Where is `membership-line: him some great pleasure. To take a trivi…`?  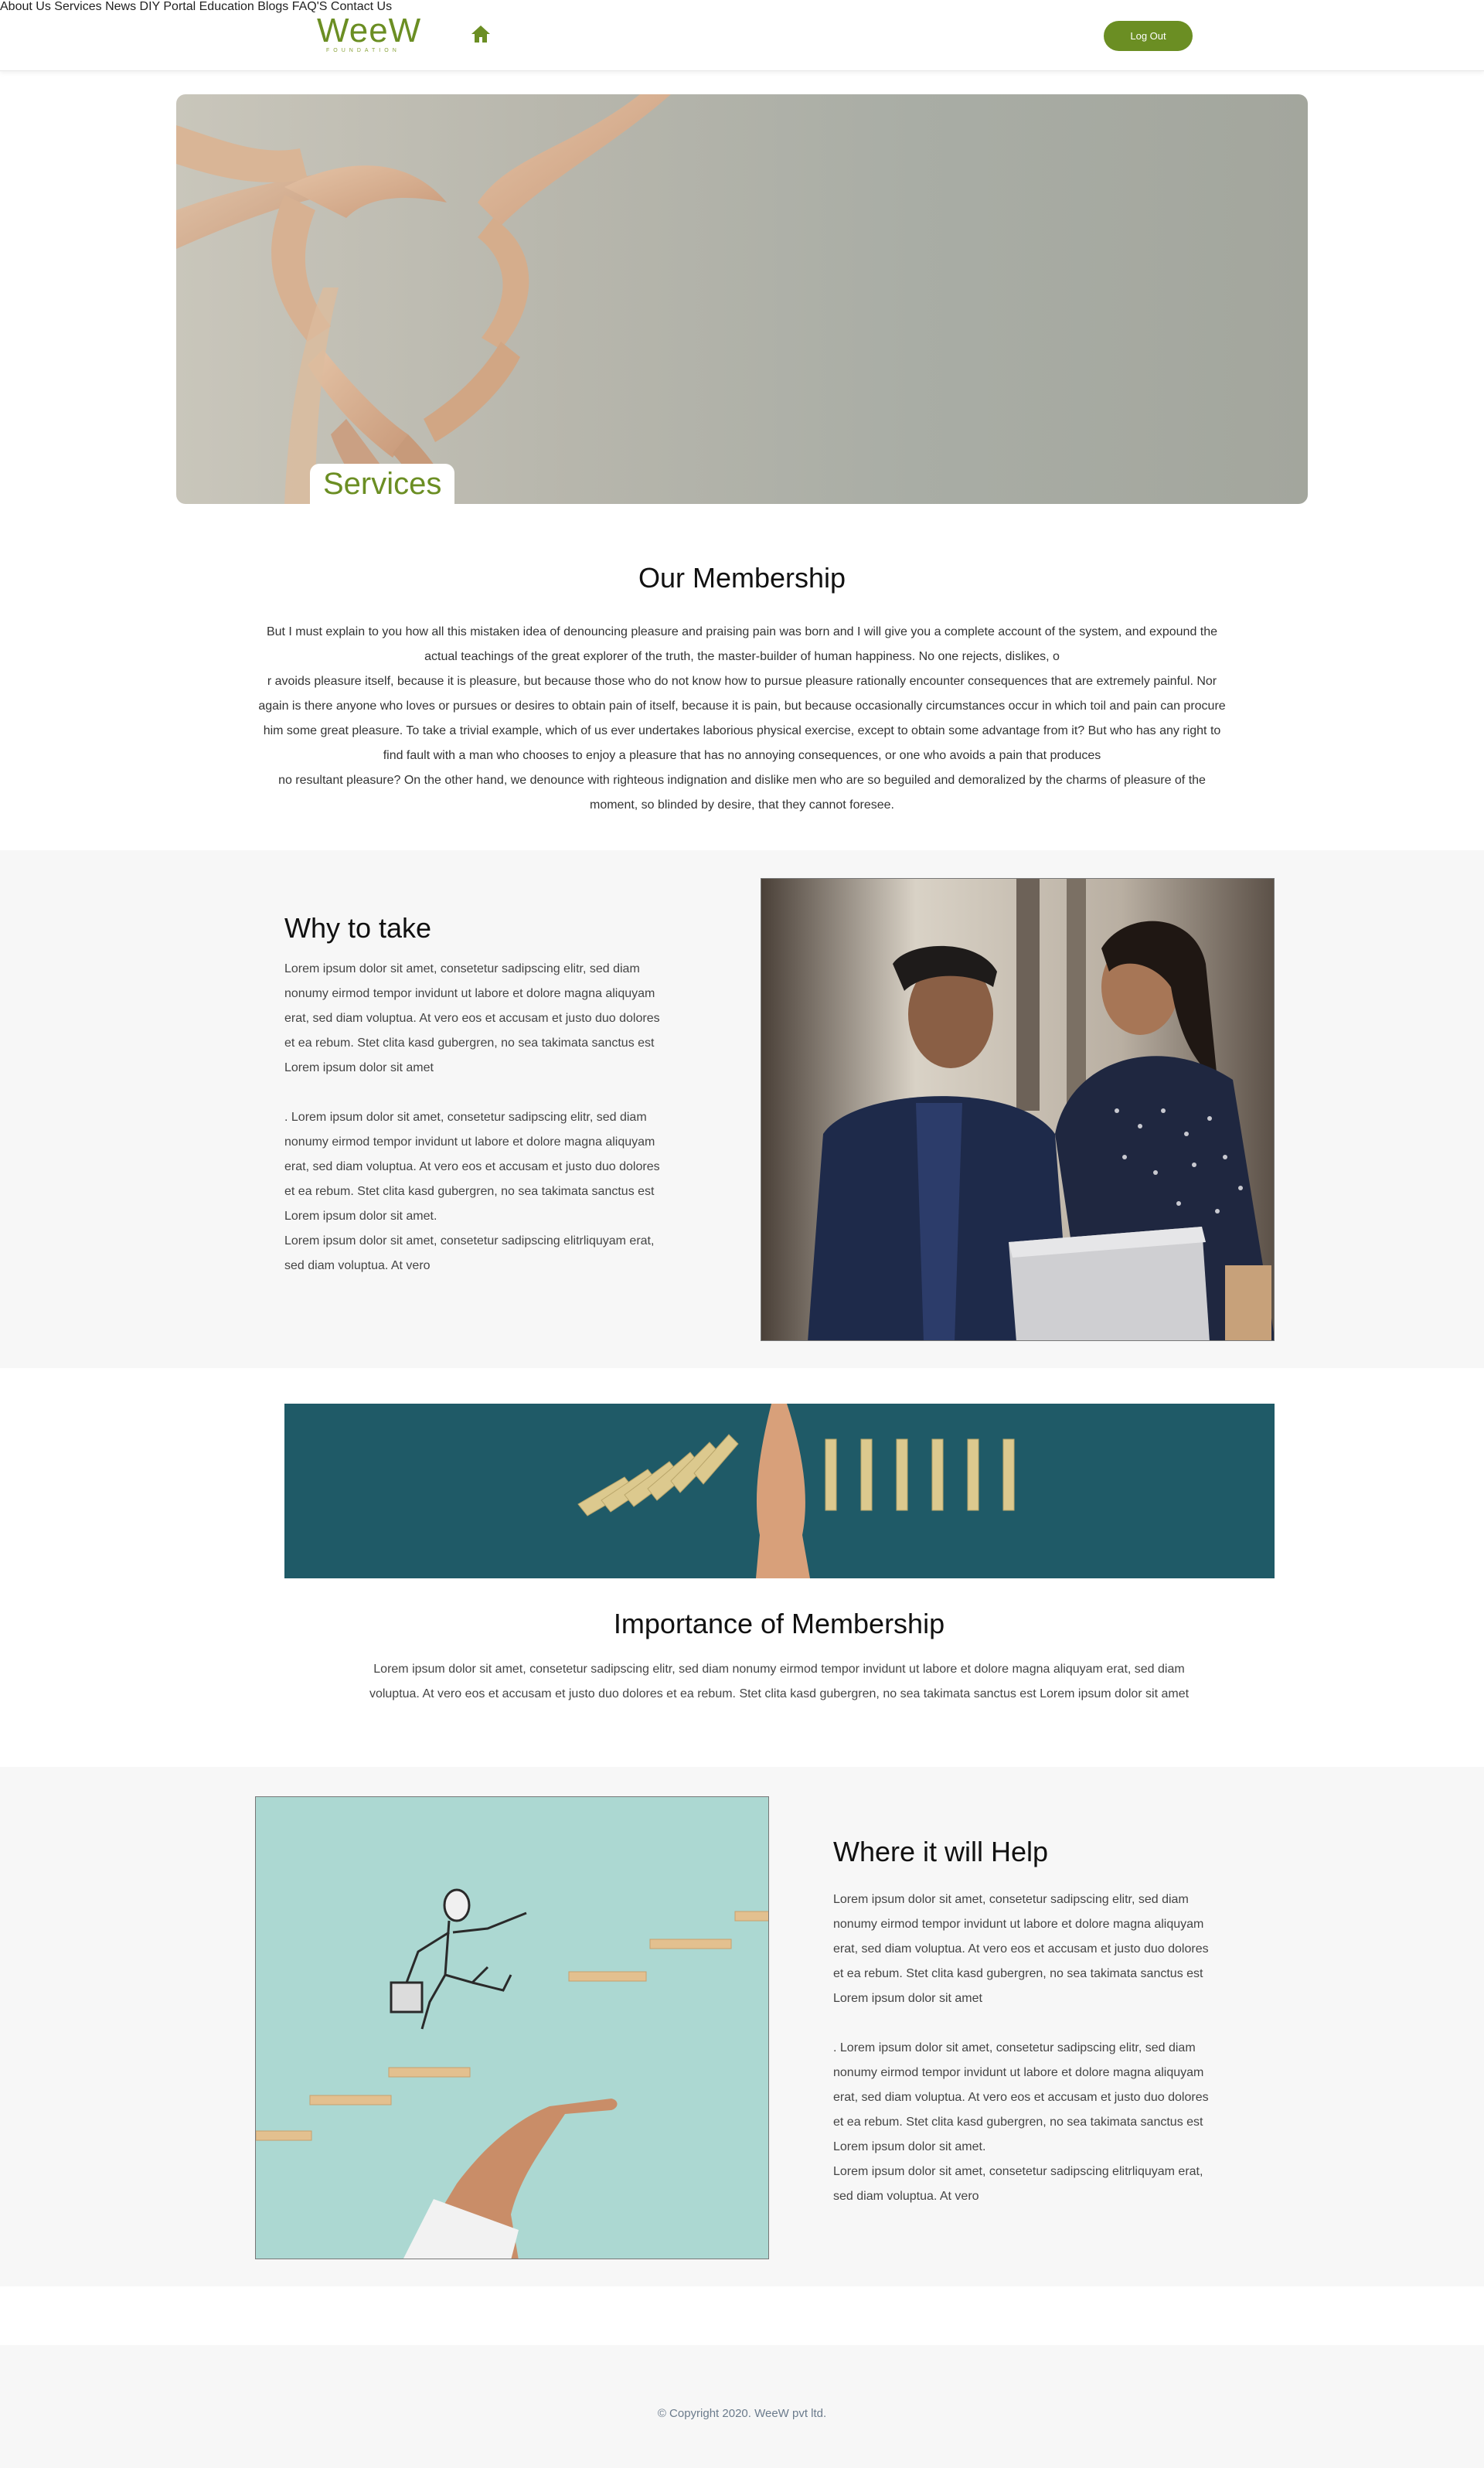
membership-line: him some great pleasure. To take a trivi… is located at coordinates (742, 730).